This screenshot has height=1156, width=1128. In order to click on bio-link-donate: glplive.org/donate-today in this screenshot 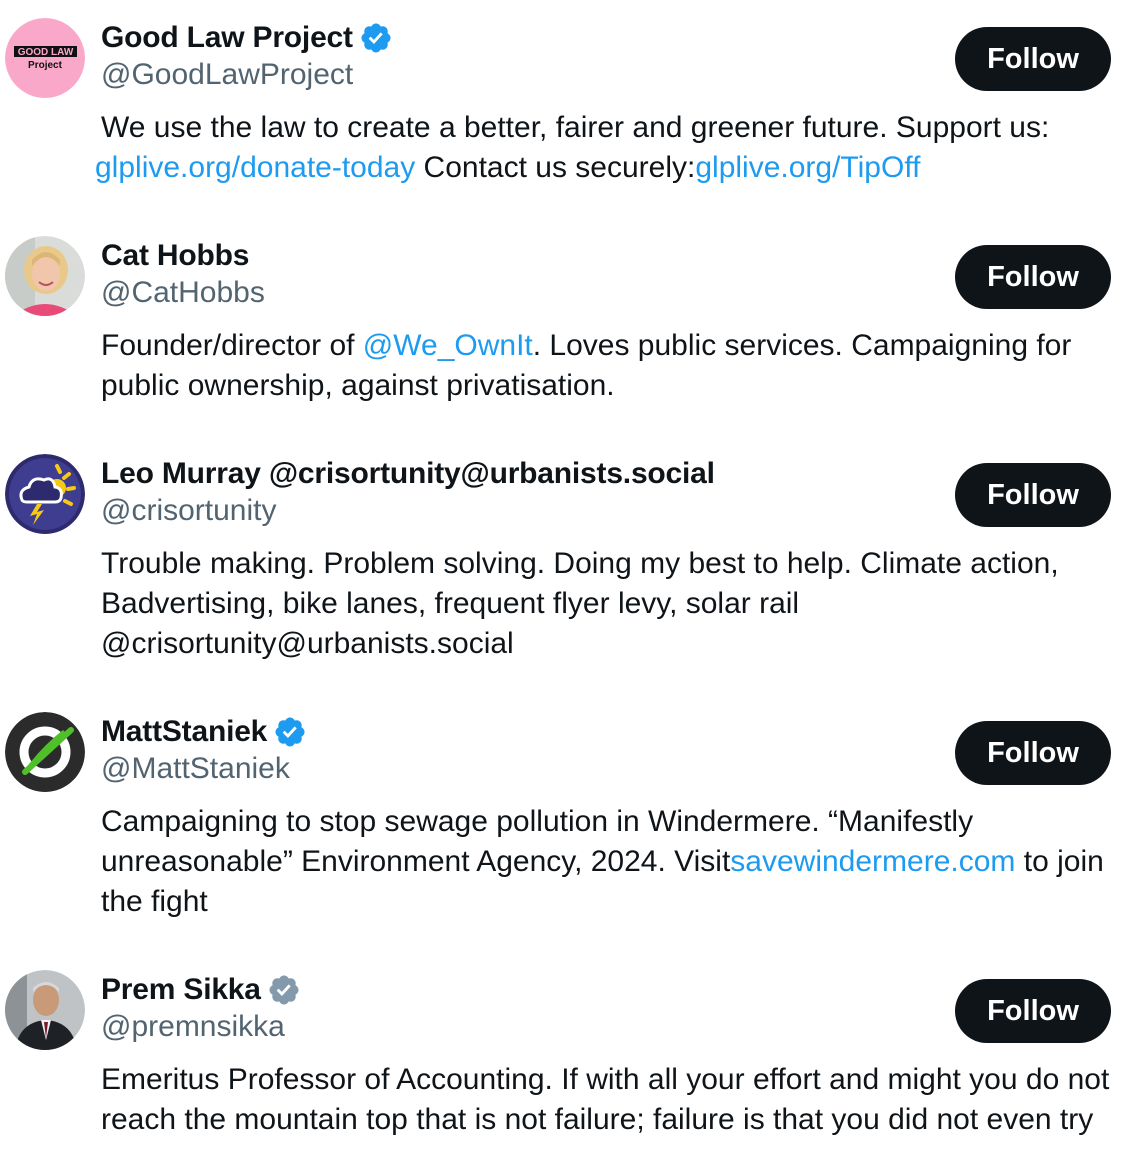, I will do `click(255, 167)`.